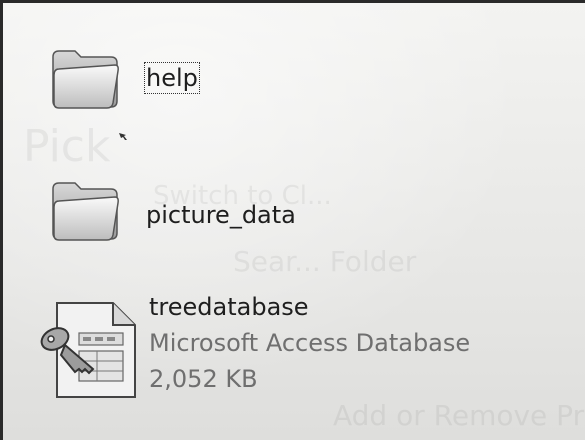  What do you see at coordinates (123, 136) in the screenshot?
I see `cursor-speck-icon` at bounding box center [123, 136].